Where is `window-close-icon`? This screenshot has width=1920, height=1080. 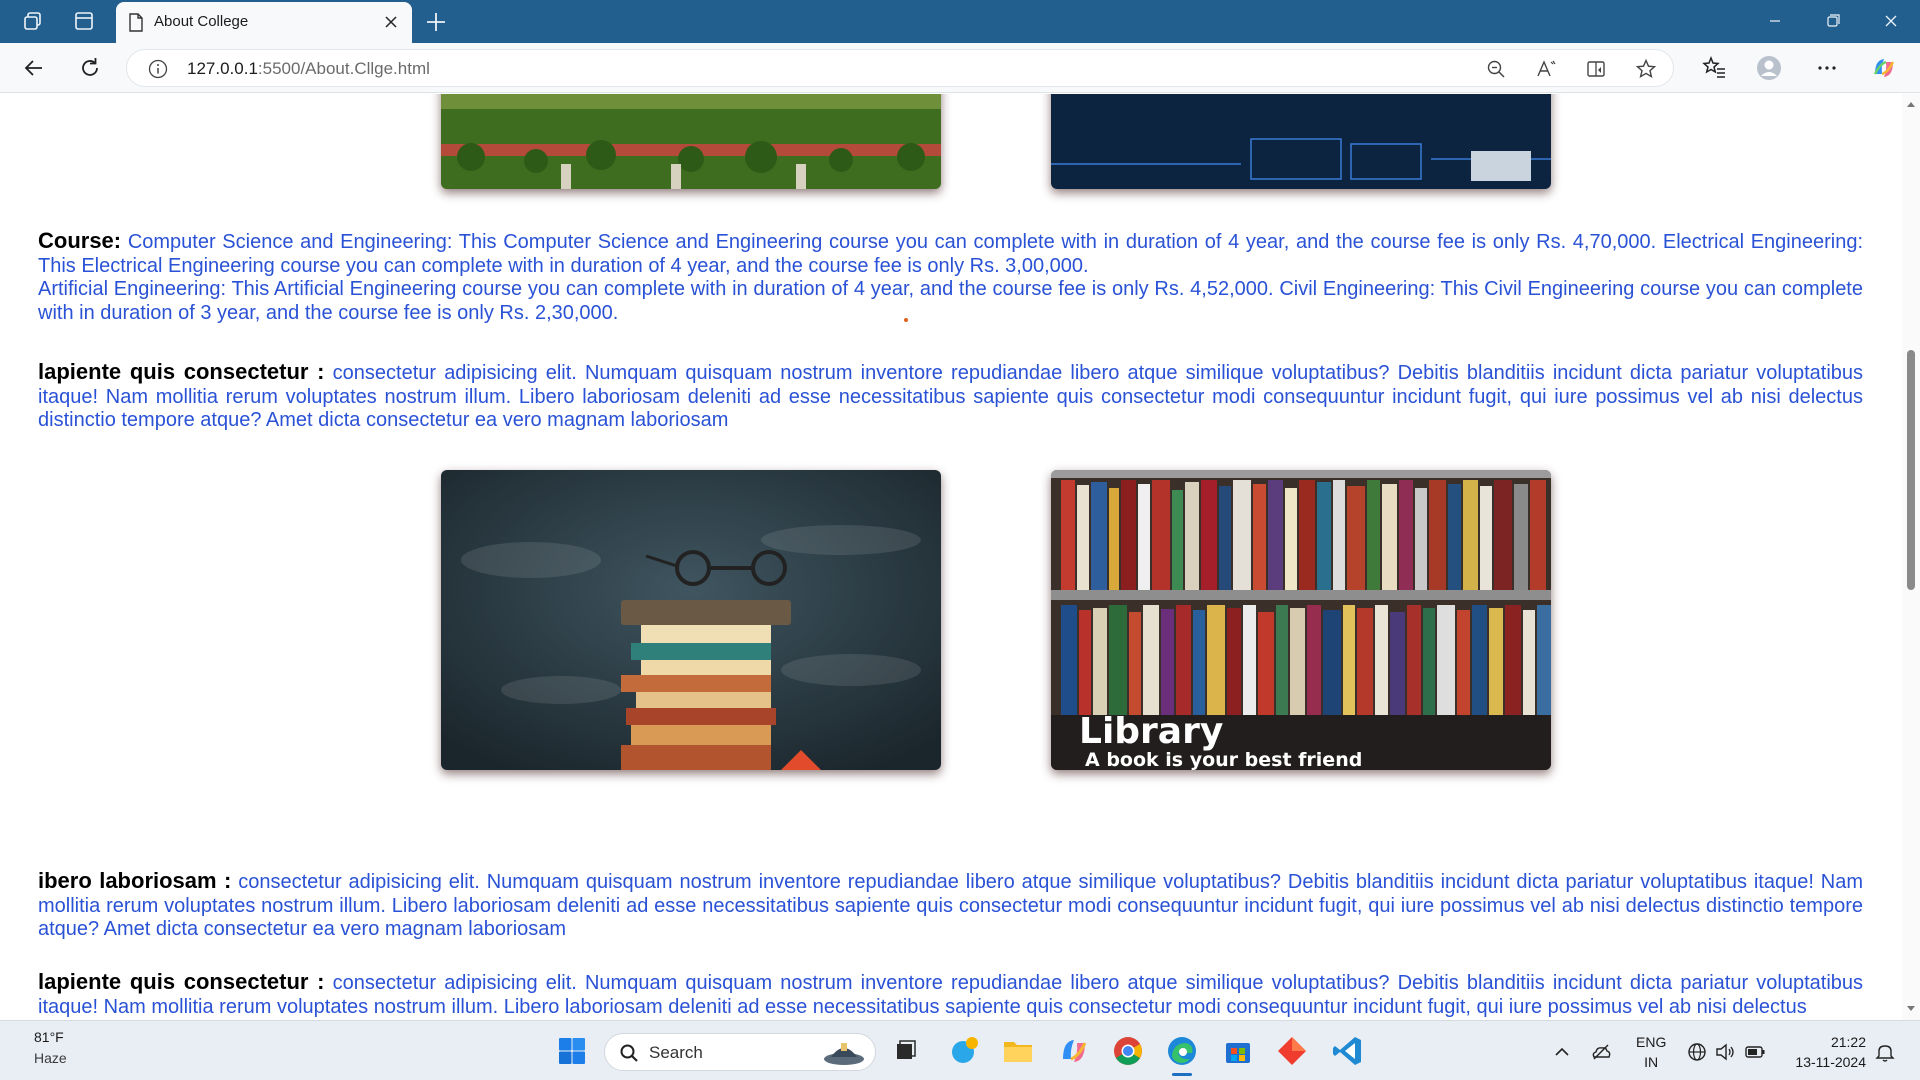
window-close-icon is located at coordinates (1891, 21).